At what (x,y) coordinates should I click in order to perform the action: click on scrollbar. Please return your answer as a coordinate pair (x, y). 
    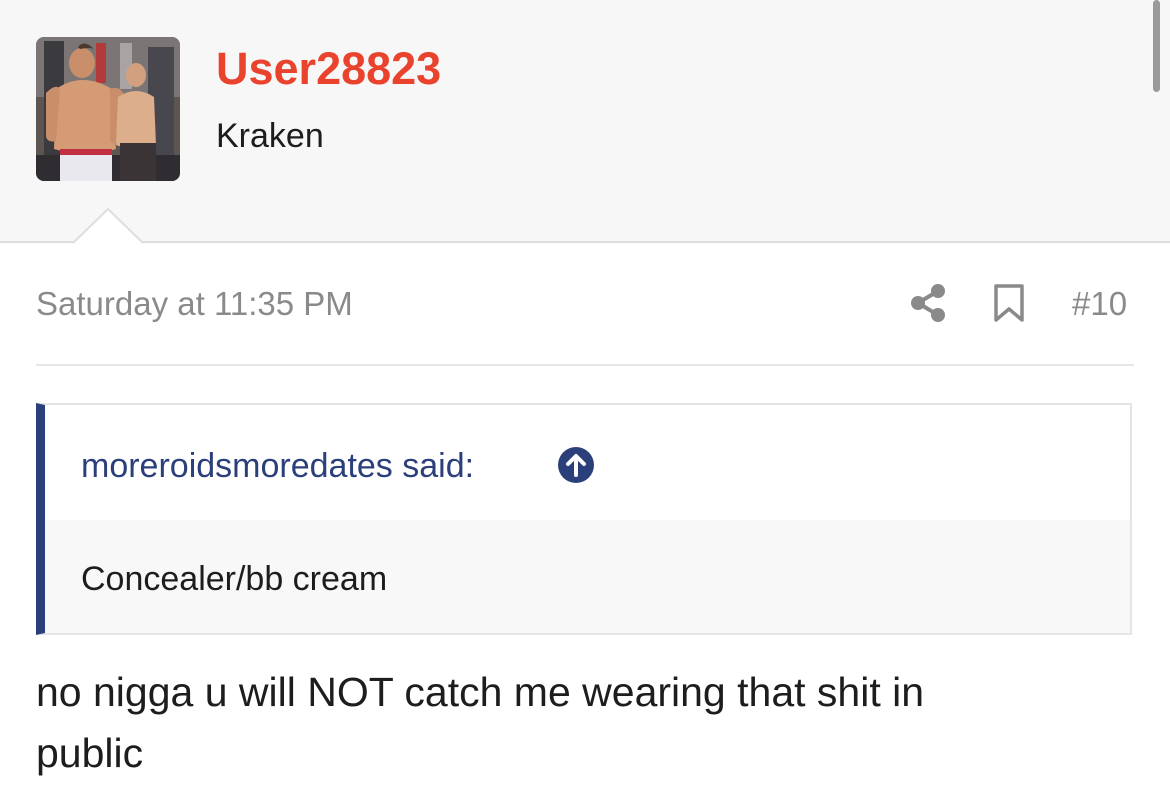
    Looking at the image, I should click on (1156, 46).